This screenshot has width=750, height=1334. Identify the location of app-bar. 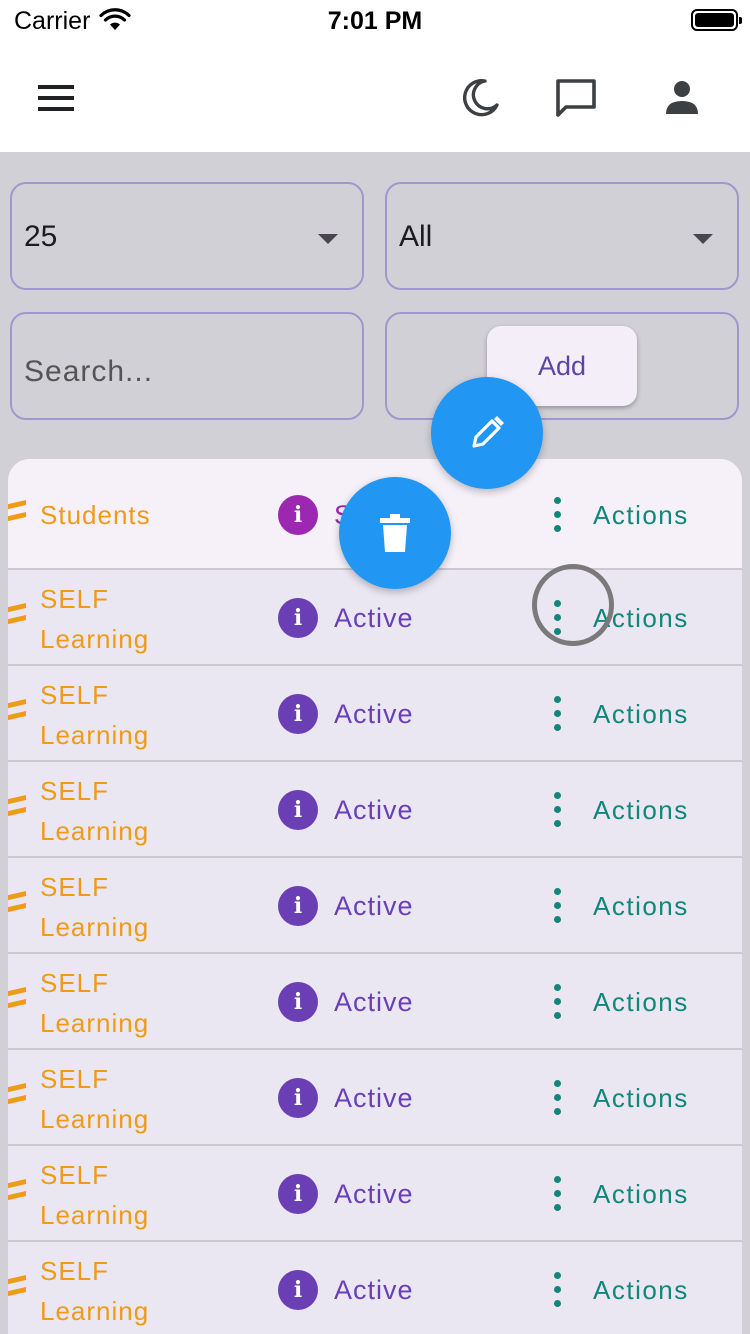
(375, 97).